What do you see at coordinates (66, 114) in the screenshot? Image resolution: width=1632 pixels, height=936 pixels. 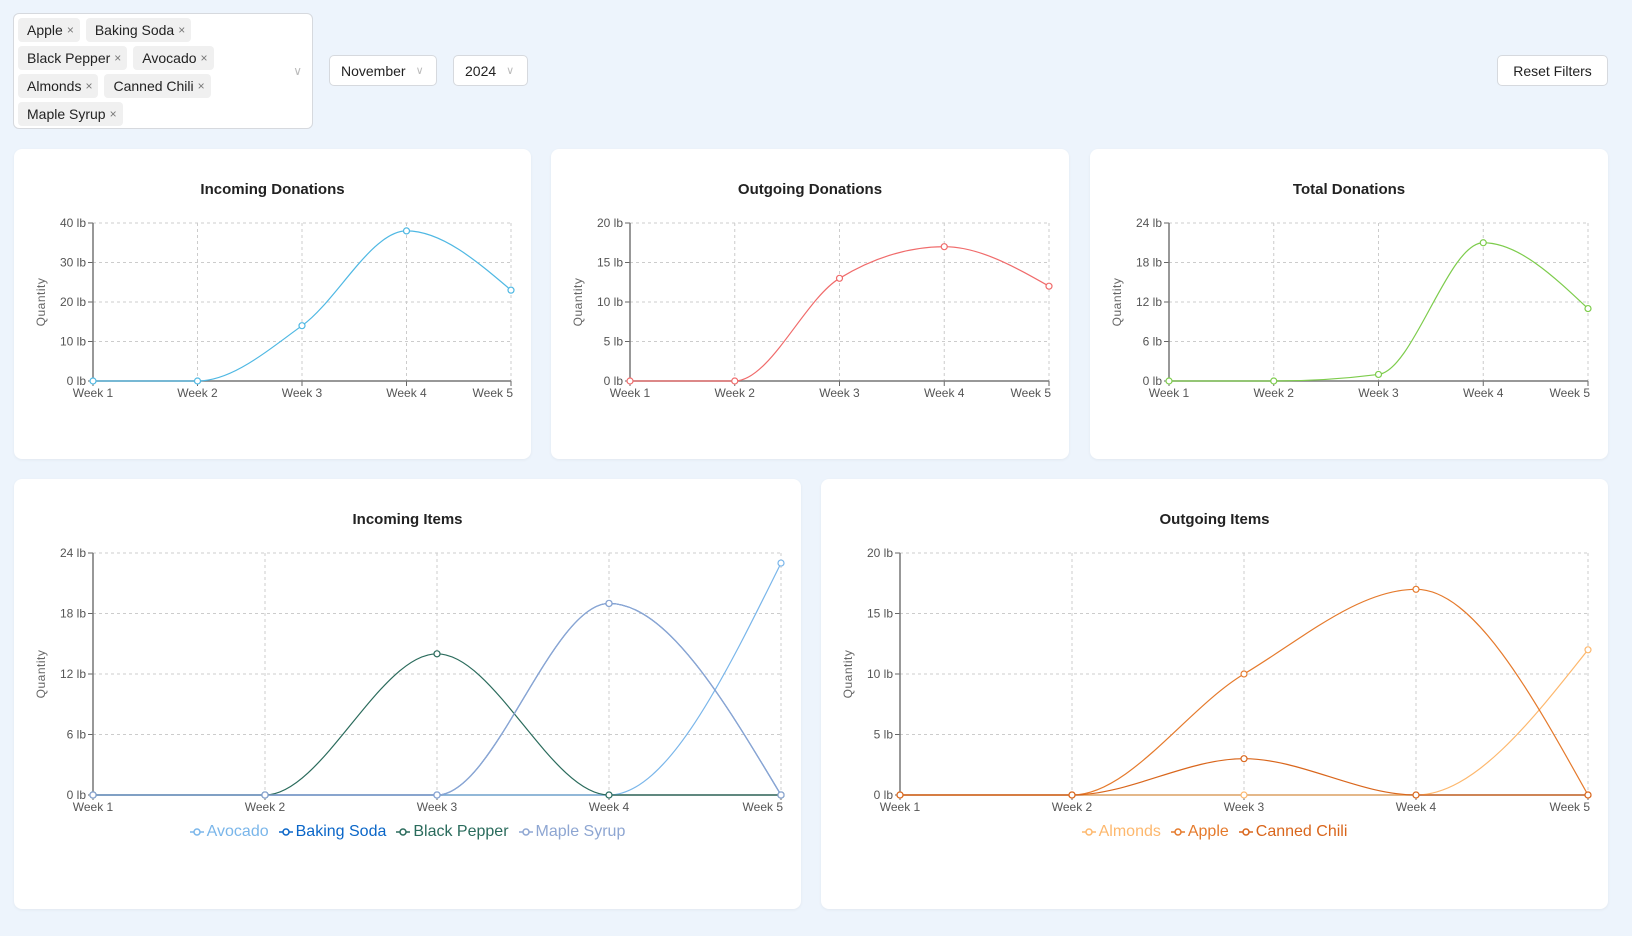 I see `tag-label: Maple Syrup` at bounding box center [66, 114].